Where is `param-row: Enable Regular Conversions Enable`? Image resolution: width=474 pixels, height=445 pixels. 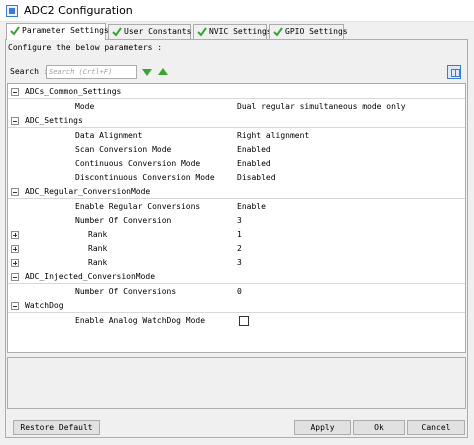
param-row: Enable Regular Conversions Enable is located at coordinates (236, 207).